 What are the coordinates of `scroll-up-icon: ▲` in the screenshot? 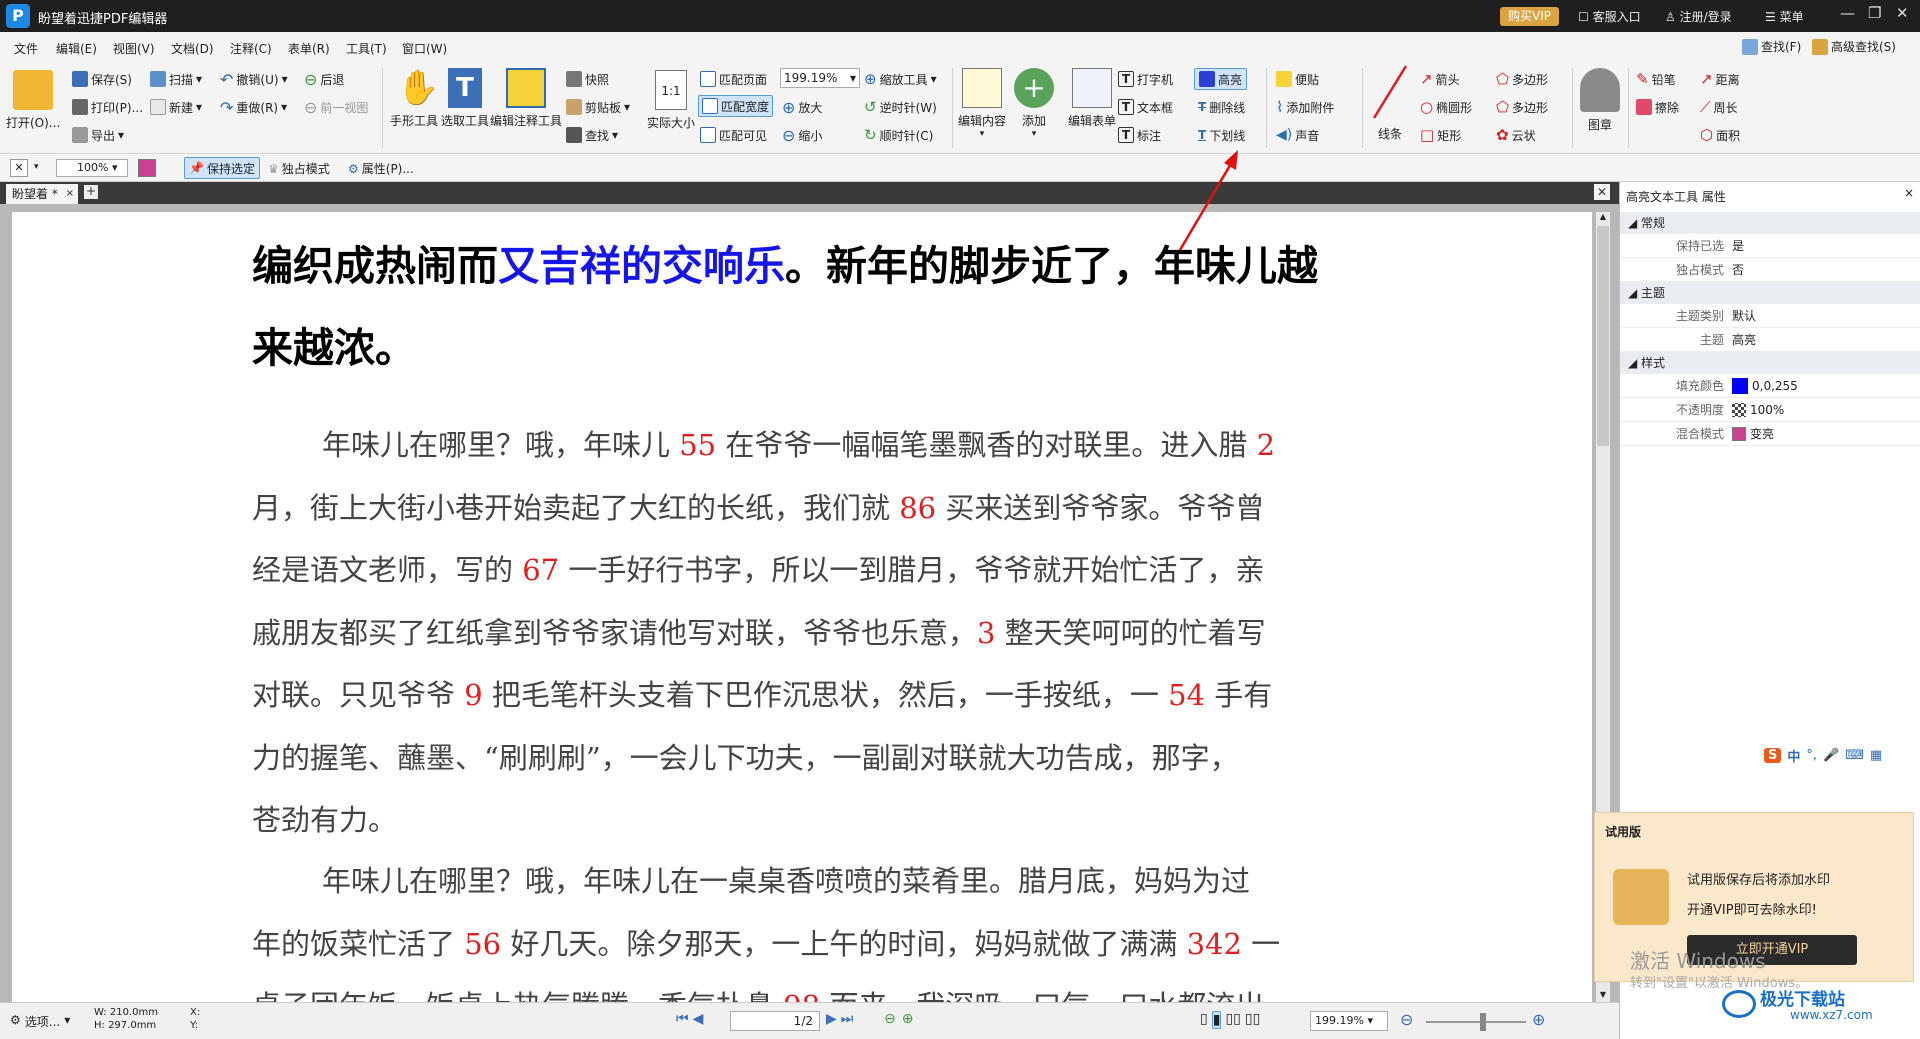 It's located at (1603, 218).